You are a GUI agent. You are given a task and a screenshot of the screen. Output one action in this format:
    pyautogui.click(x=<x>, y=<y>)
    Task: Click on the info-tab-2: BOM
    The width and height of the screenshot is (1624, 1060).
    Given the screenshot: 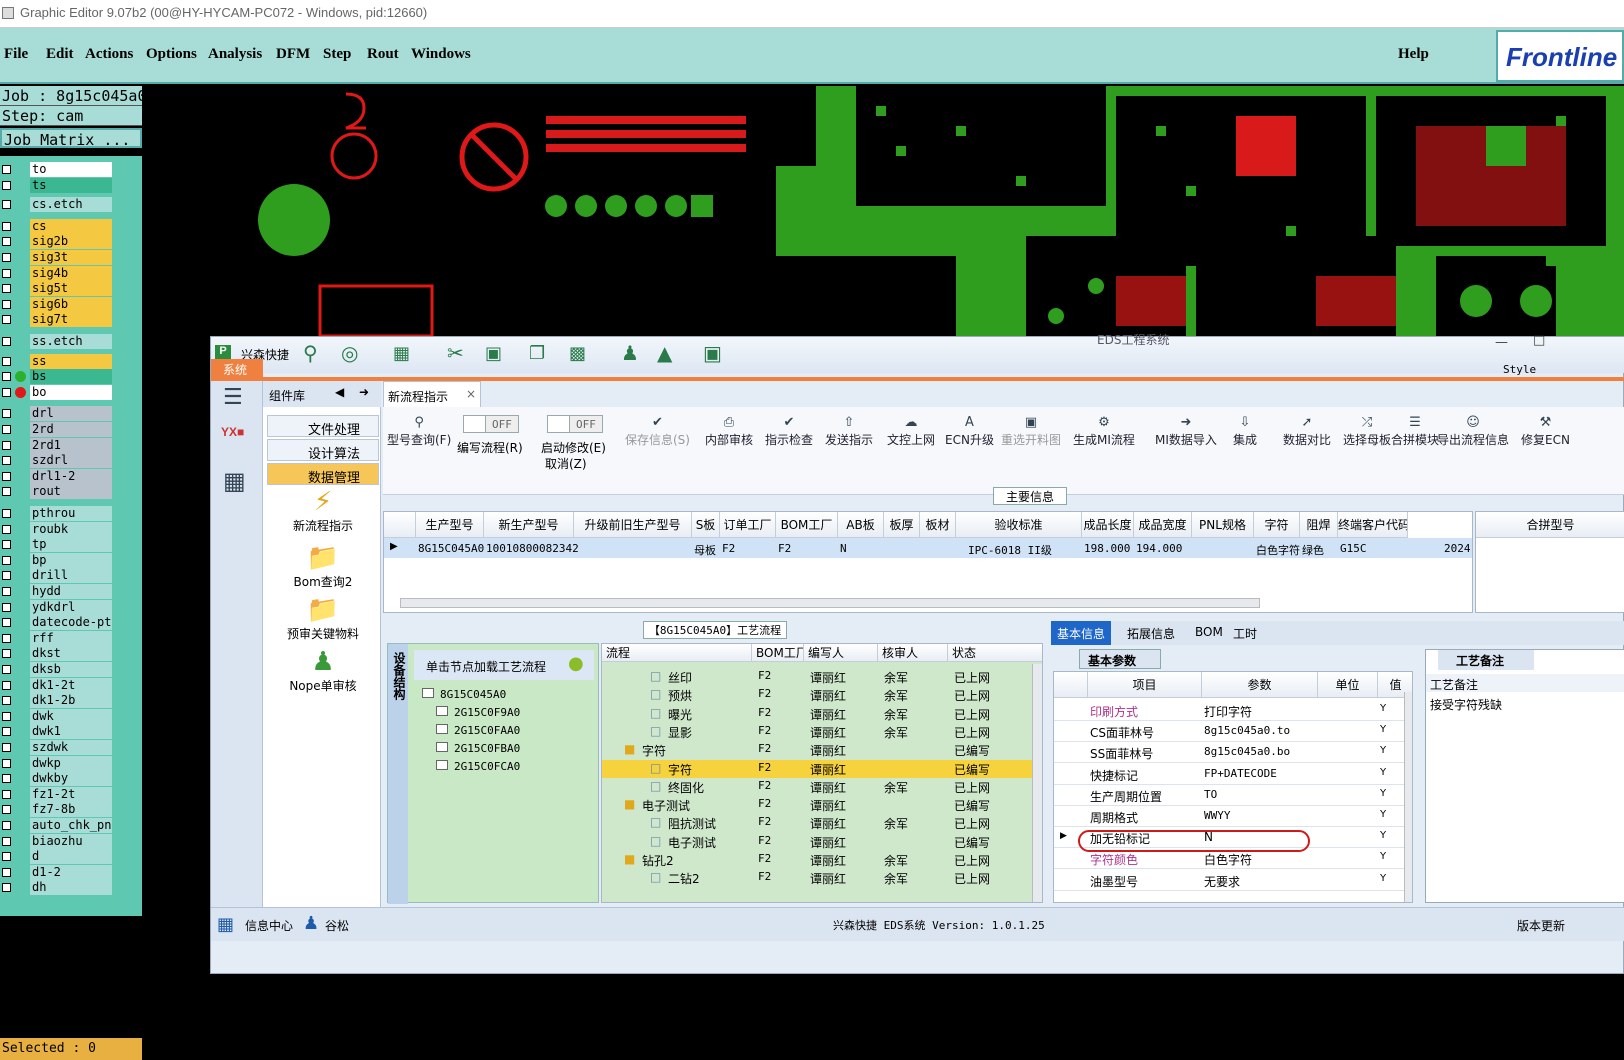 What is the action you would take?
    pyautogui.click(x=1209, y=633)
    